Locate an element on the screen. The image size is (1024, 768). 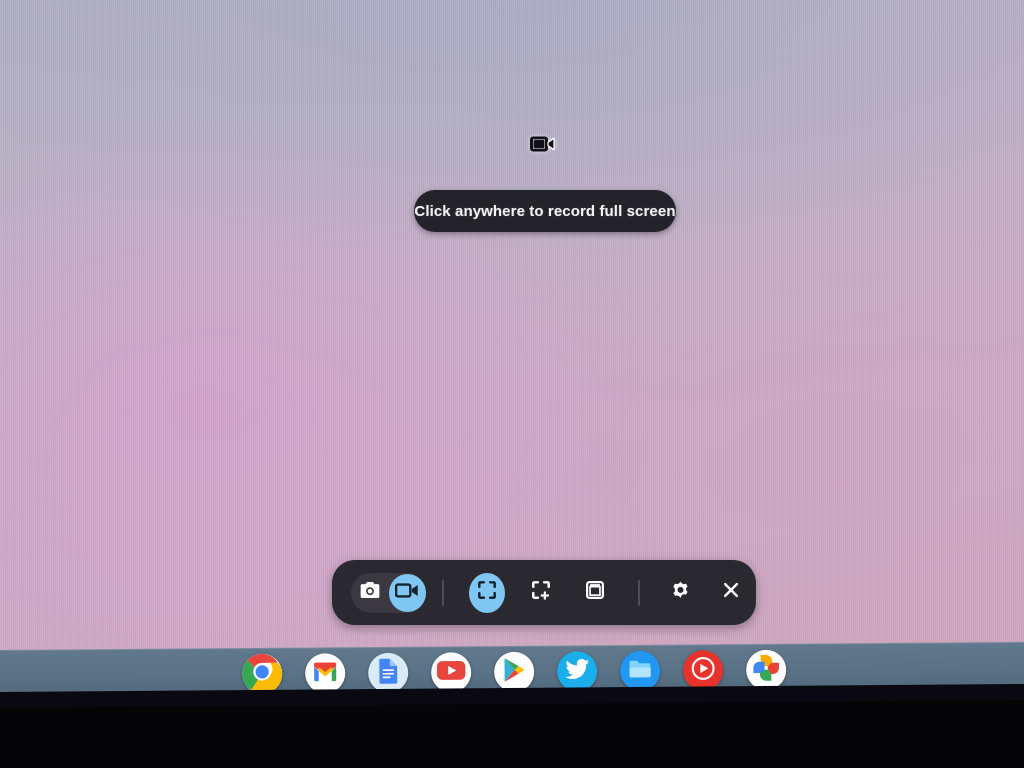
capture-instruction-tooltip: Click anywhere to record full screen is located at coordinates (545, 211).